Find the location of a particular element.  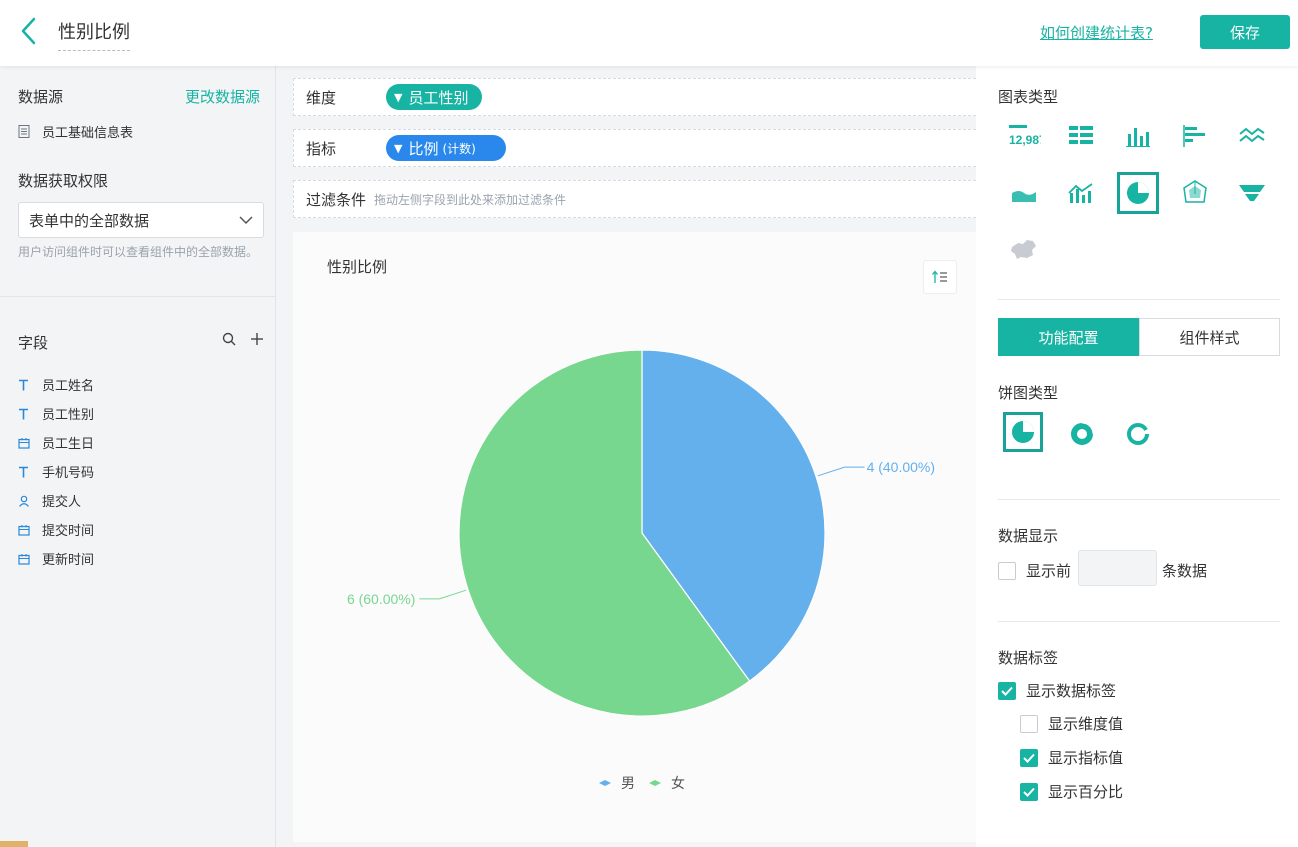

calendar-icon is located at coordinates (30, 530).